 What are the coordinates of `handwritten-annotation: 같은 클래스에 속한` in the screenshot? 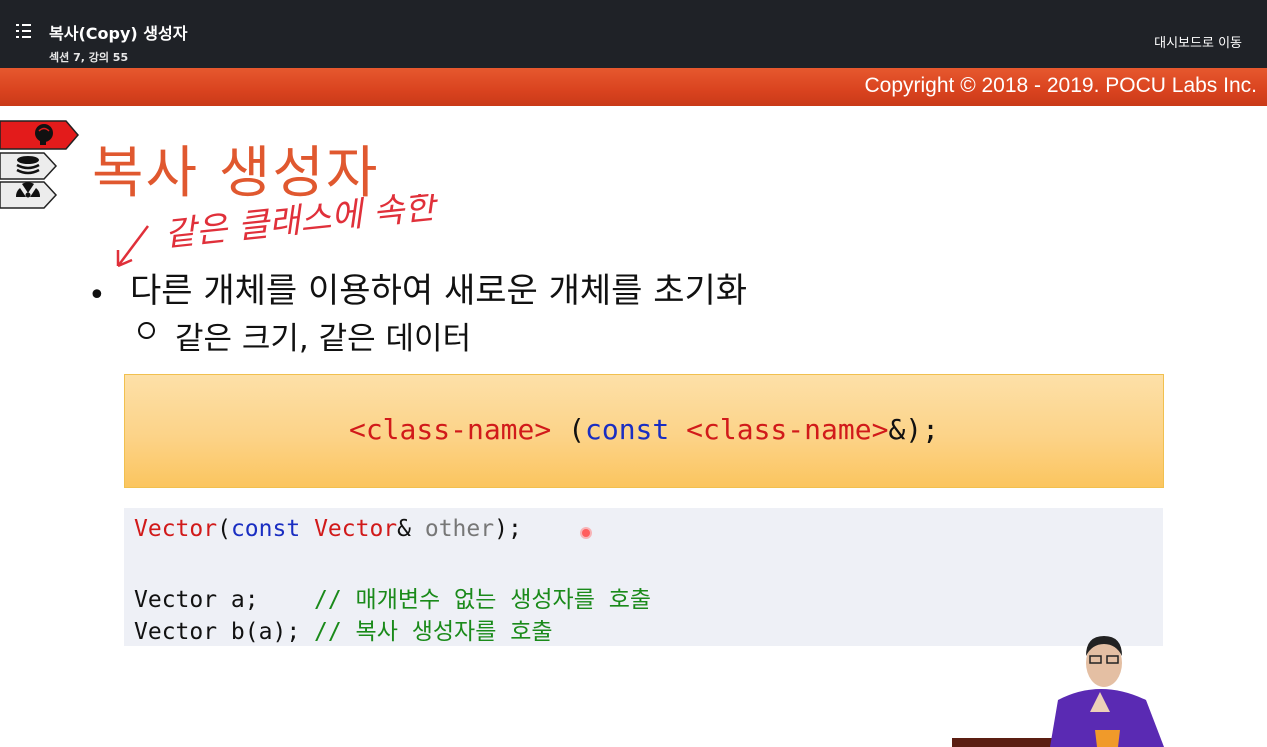 It's located at (278, 231).